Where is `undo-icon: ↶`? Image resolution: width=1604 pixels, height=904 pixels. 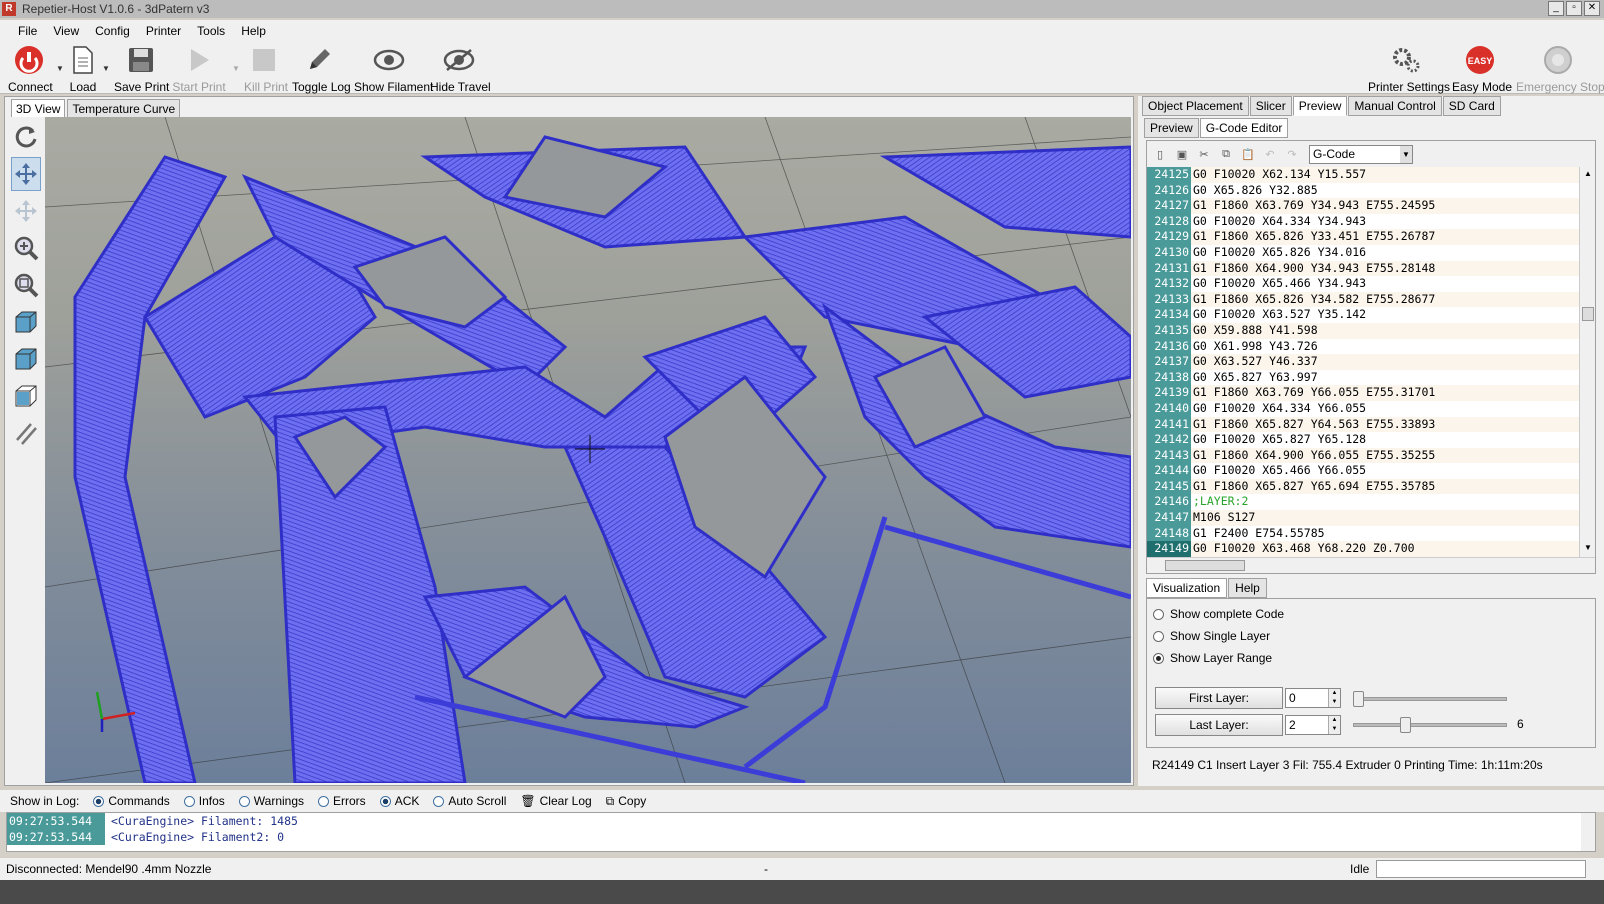 undo-icon: ↶ is located at coordinates (1270, 154).